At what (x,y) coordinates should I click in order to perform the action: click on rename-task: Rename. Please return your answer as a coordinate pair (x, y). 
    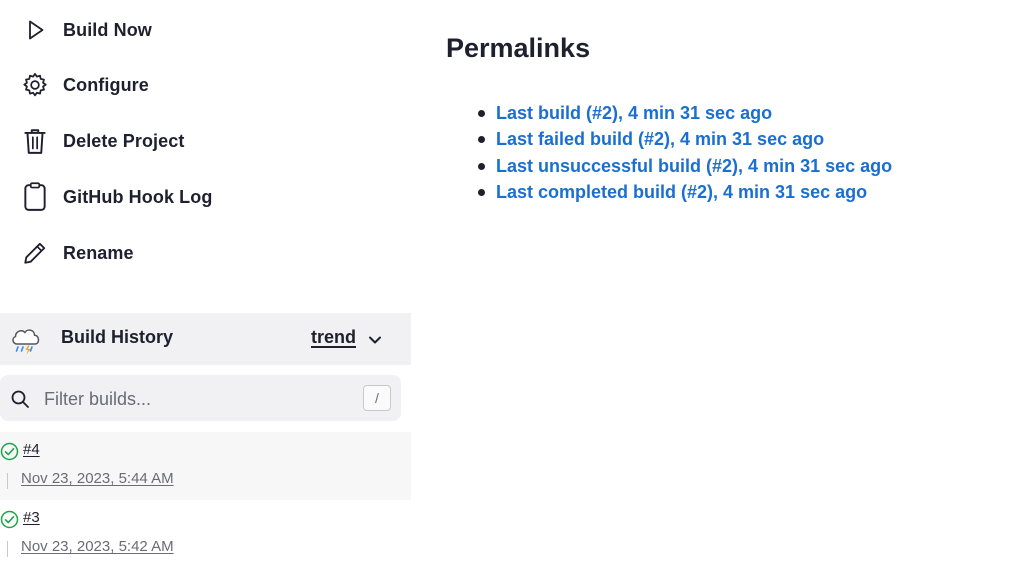
    Looking at the image, I should click on (210, 253).